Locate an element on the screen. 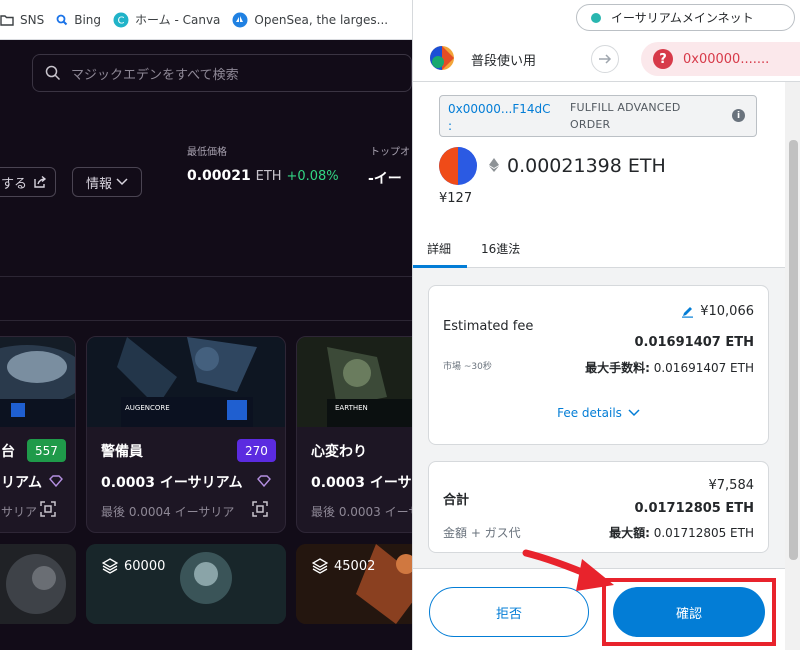  max-fee: 最大手数料: 0.01691407 ETH is located at coordinates (669, 367).